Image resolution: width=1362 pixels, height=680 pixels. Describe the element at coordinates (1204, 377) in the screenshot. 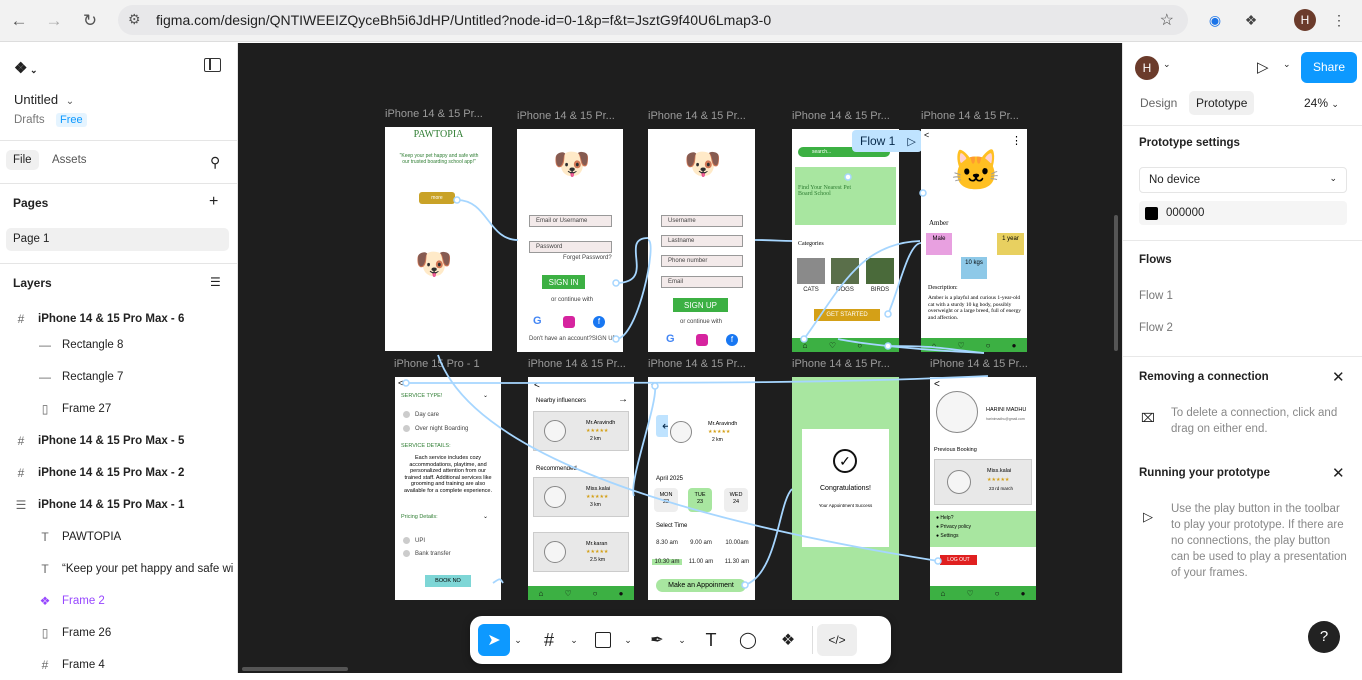

I see `removing-connection-heading: Removing a connection` at that location.